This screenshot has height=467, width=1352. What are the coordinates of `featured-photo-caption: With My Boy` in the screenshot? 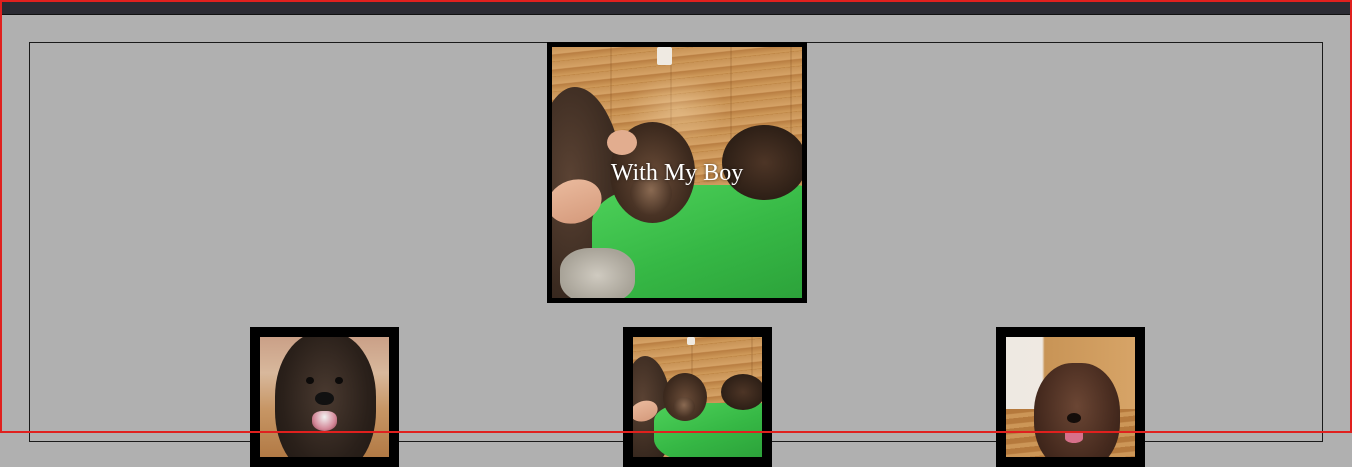 It's located at (677, 173).